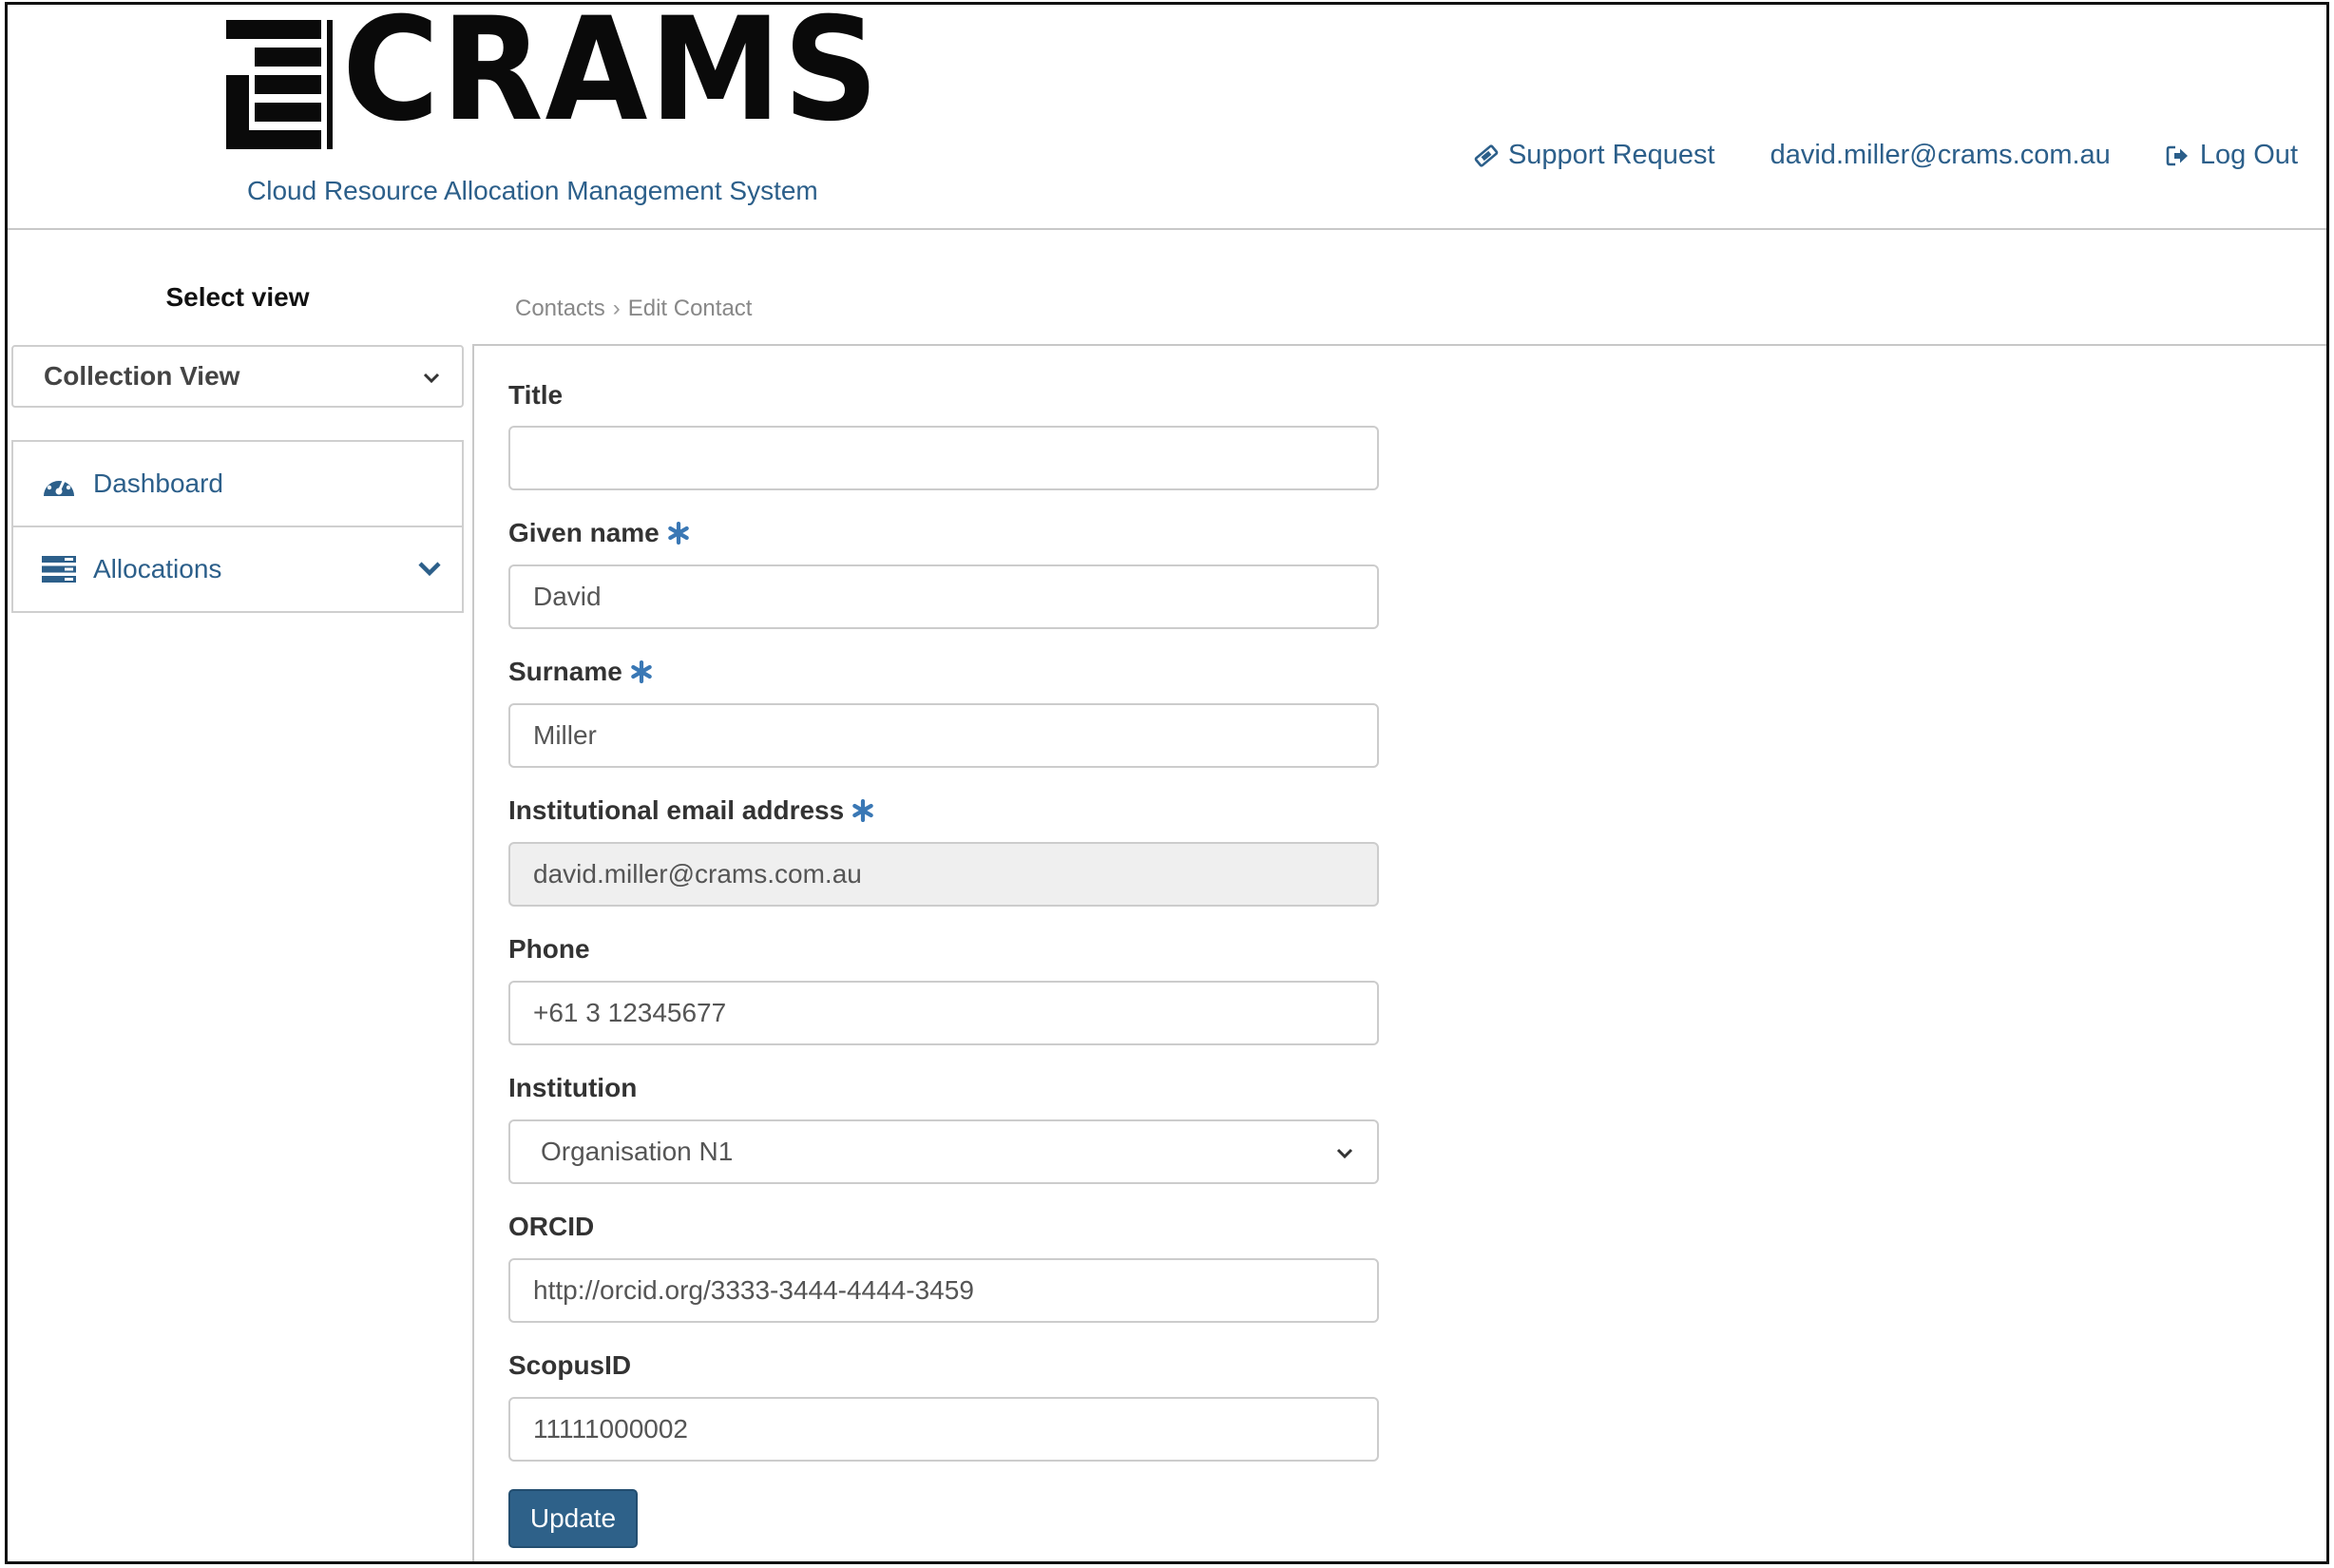 The image size is (2334, 1568). What do you see at coordinates (944, 874) in the screenshot?
I see `email-field: david.miller@crams.com.au` at bounding box center [944, 874].